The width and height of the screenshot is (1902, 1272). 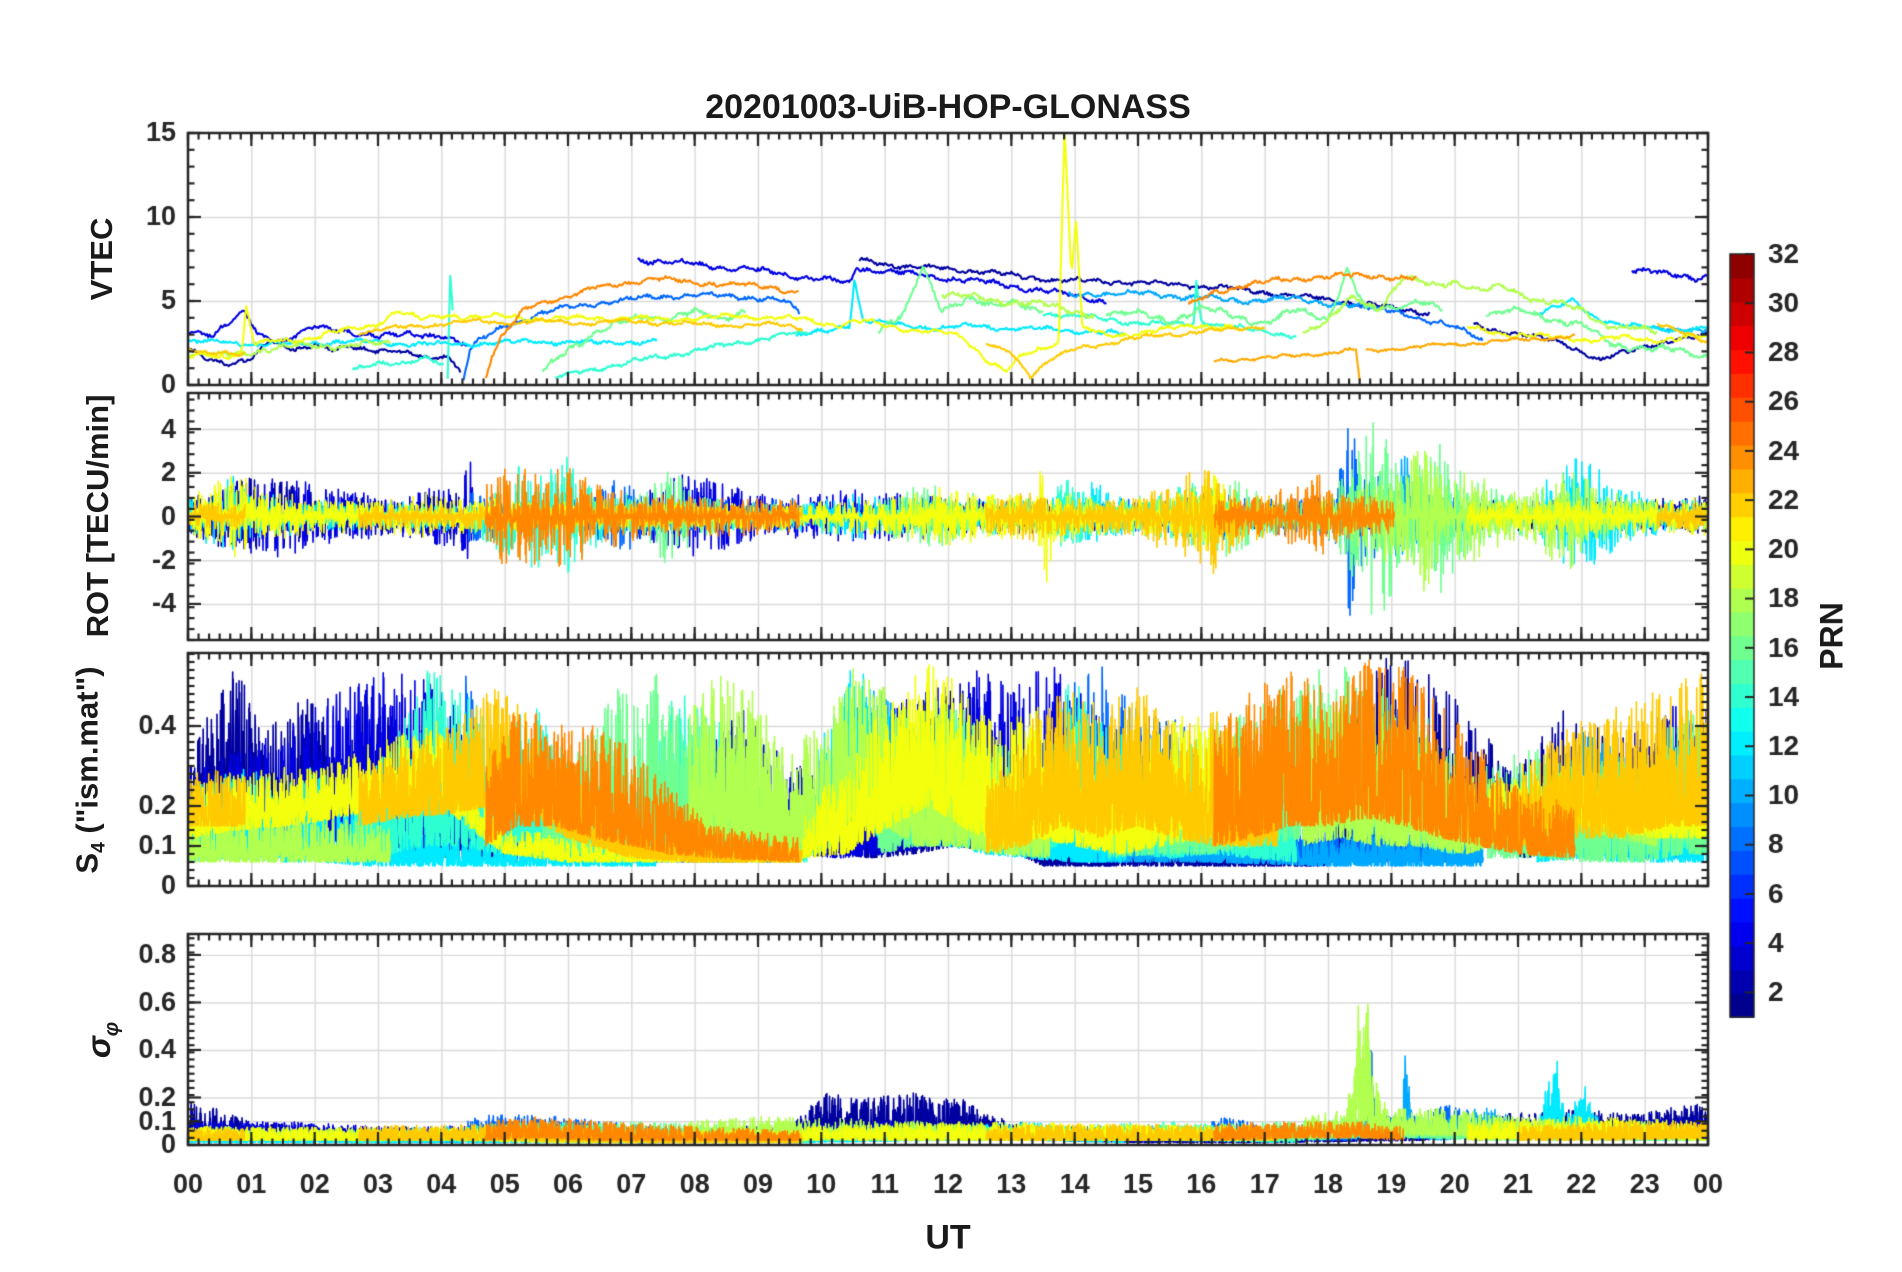 I want to click on x-axis-label: UT, so click(x=948, y=1237).